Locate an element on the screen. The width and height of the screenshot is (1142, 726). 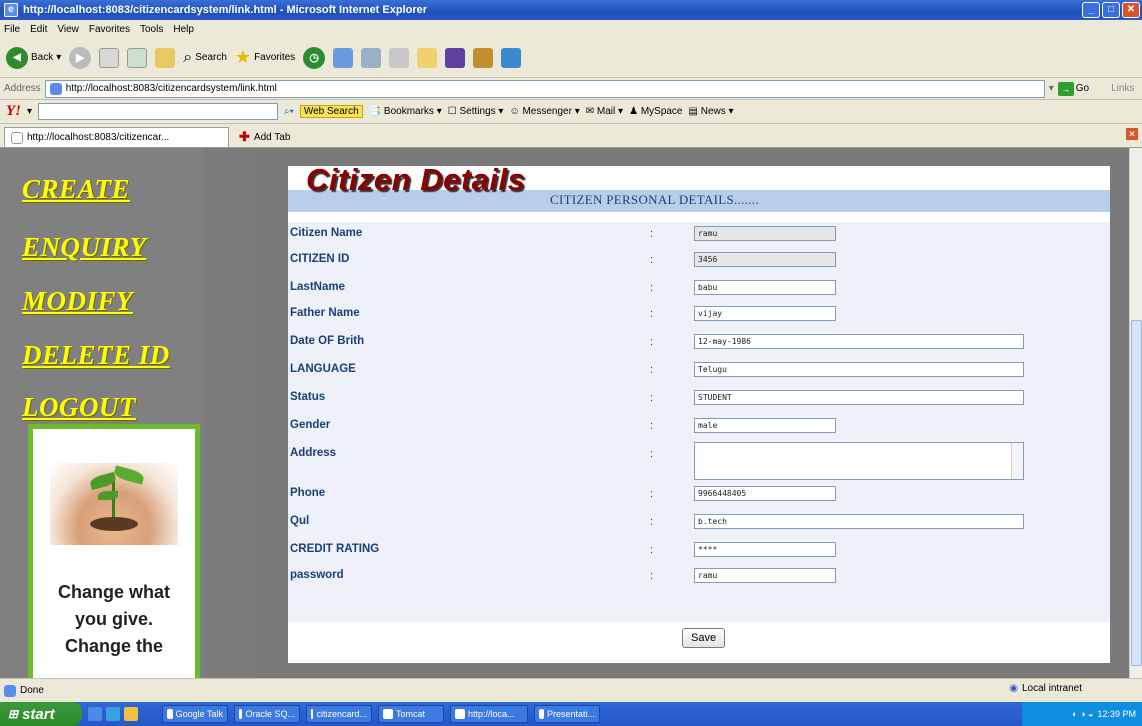
field-input: **** is located at coordinates (765, 549).